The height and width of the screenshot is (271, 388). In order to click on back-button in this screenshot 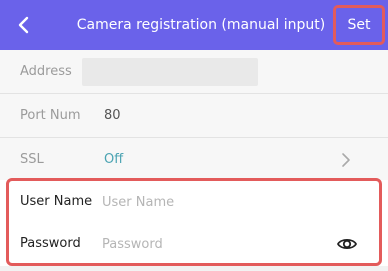, I will do `click(23, 25)`.